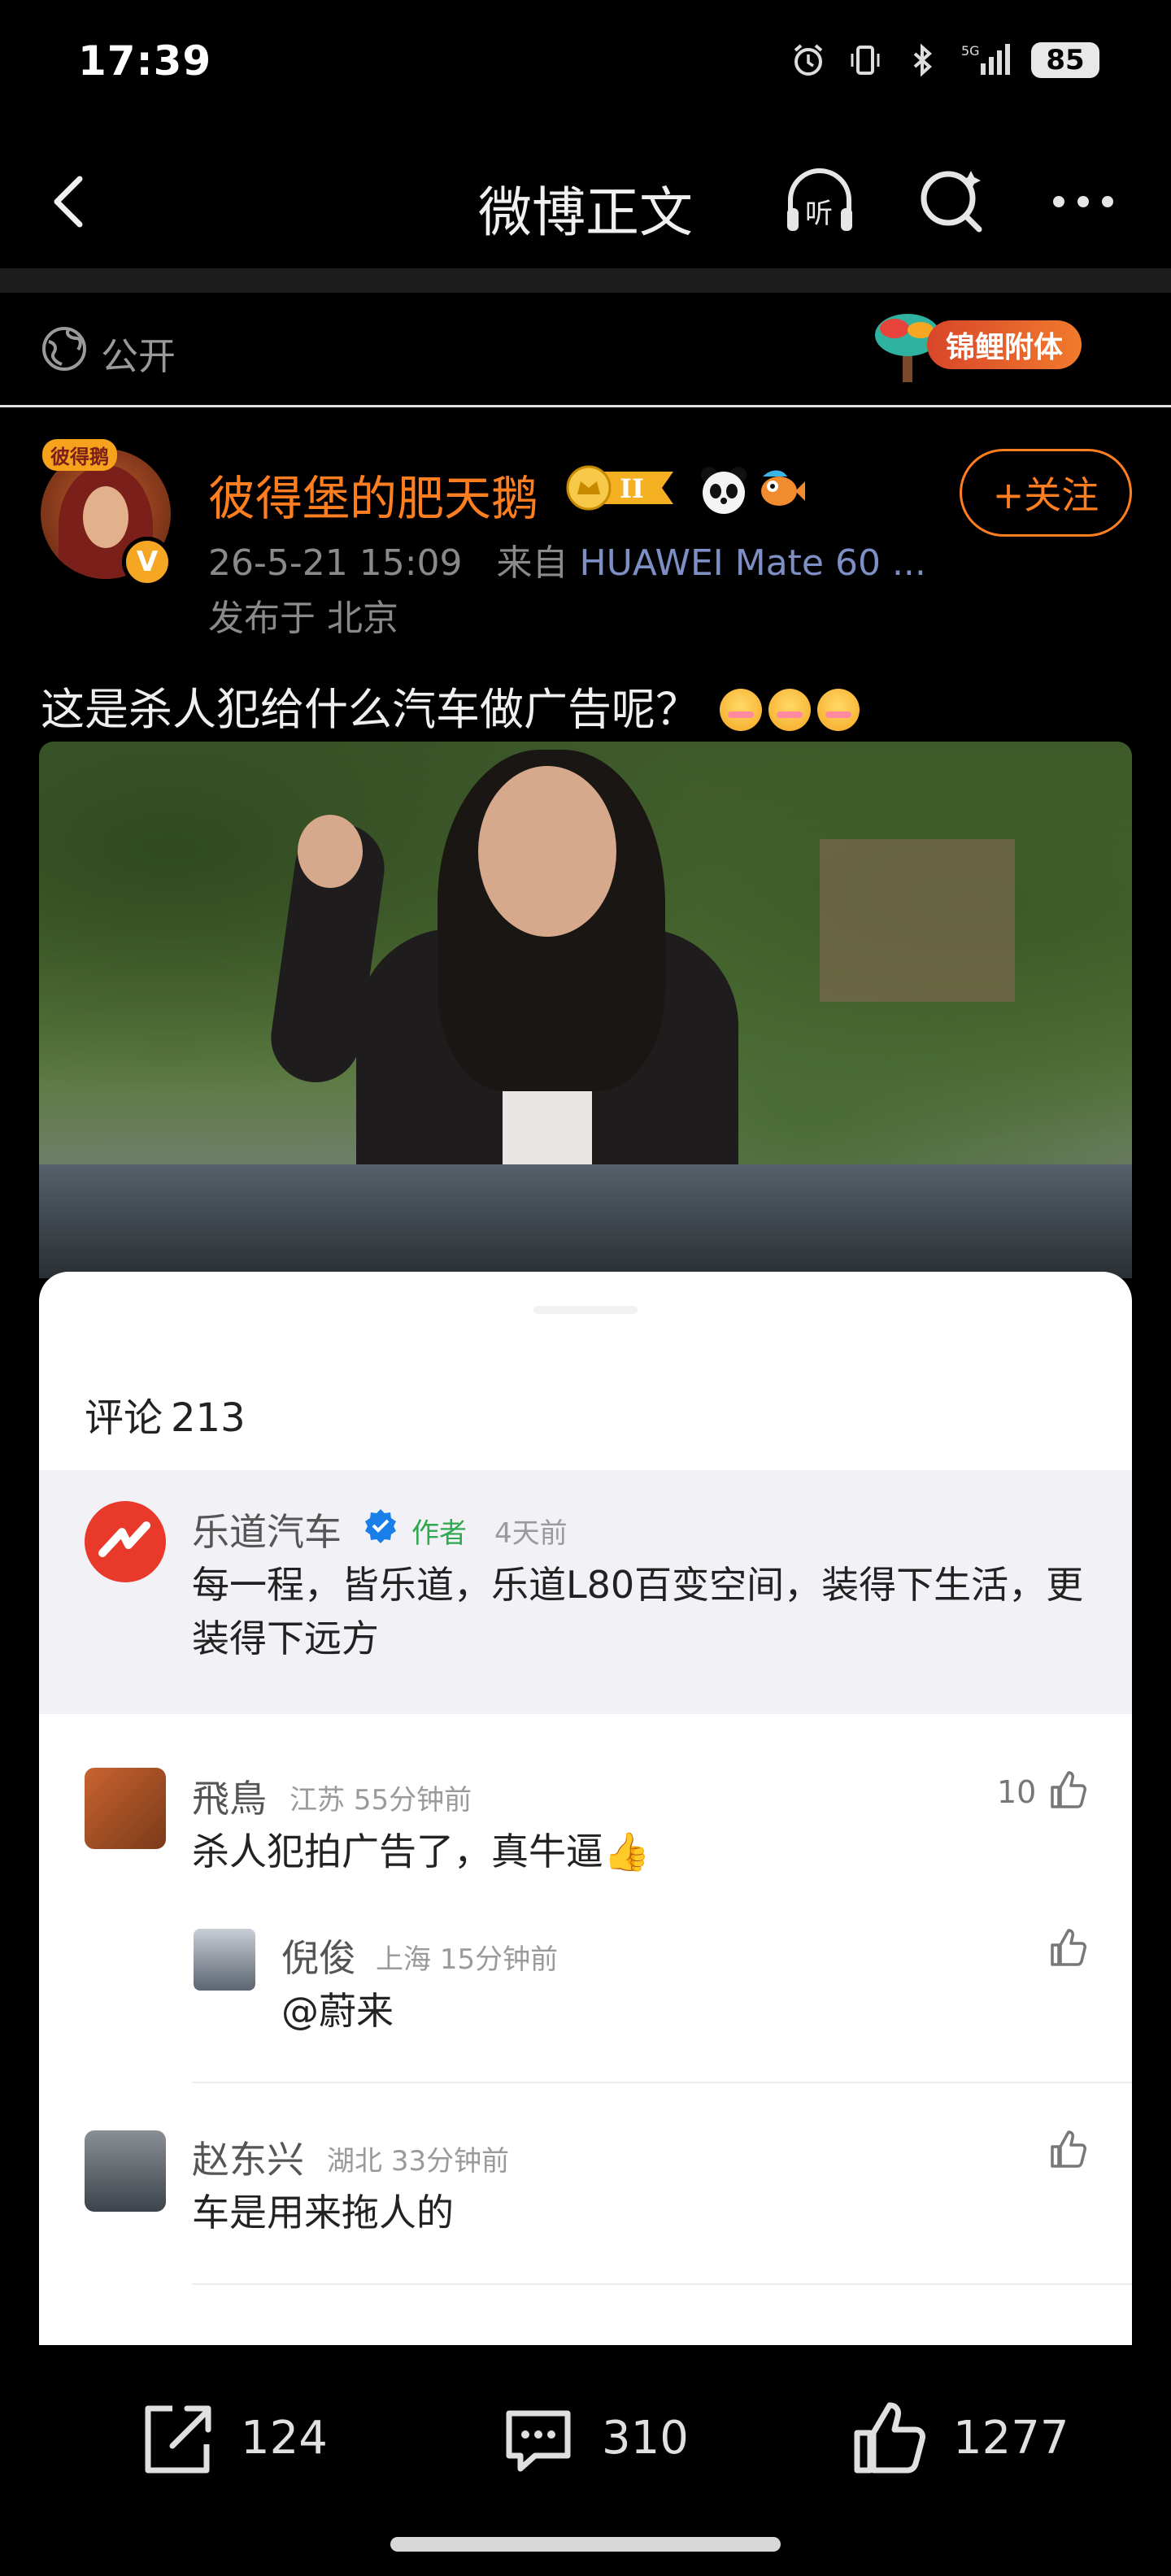 The height and width of the screenshot is (2576, 1171). I want to click on avatar-face, so click(105, 517).